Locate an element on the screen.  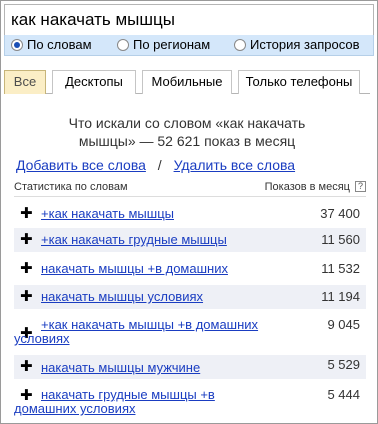
mode-label: История запросов is located at coordinates (305, 44).